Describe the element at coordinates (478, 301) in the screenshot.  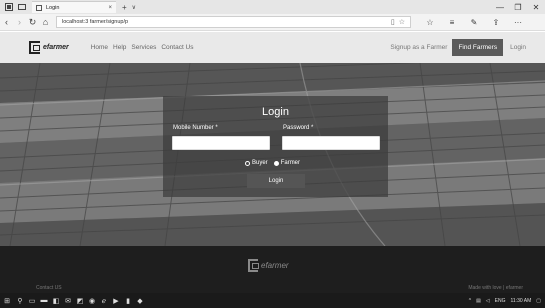
I see `network-icon: ▤` at that location.